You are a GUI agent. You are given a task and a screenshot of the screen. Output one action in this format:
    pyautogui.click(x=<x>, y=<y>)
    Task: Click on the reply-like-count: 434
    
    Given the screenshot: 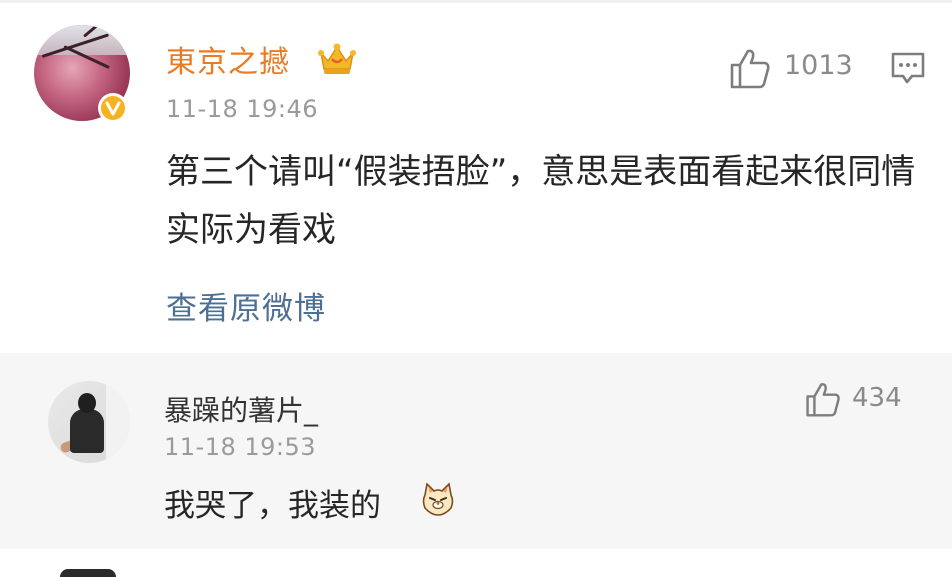 What is the action you would take?
    pyautogui.click(x=877, y=398)
    